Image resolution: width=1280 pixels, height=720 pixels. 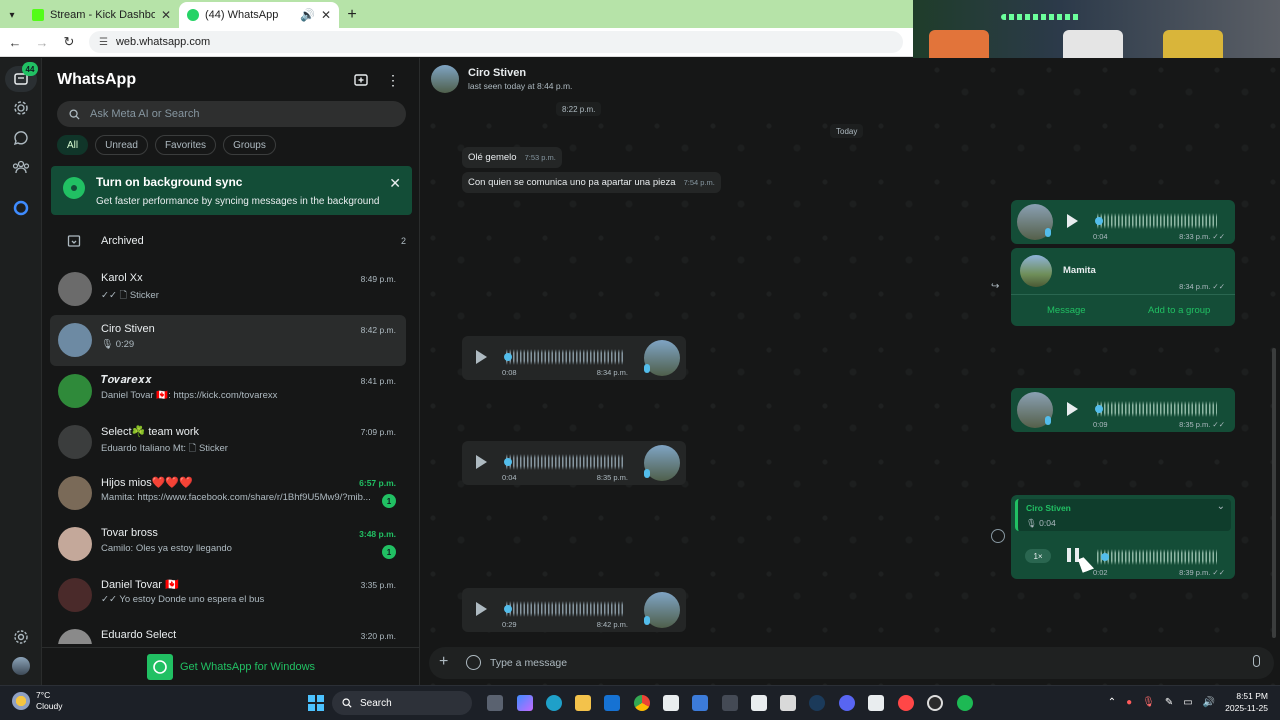 What do you see at coordinates (1246, 702) in the screenshot?
I see `clock: 8:51 PM 2025-11-25` at bounding box center [1246, 702].